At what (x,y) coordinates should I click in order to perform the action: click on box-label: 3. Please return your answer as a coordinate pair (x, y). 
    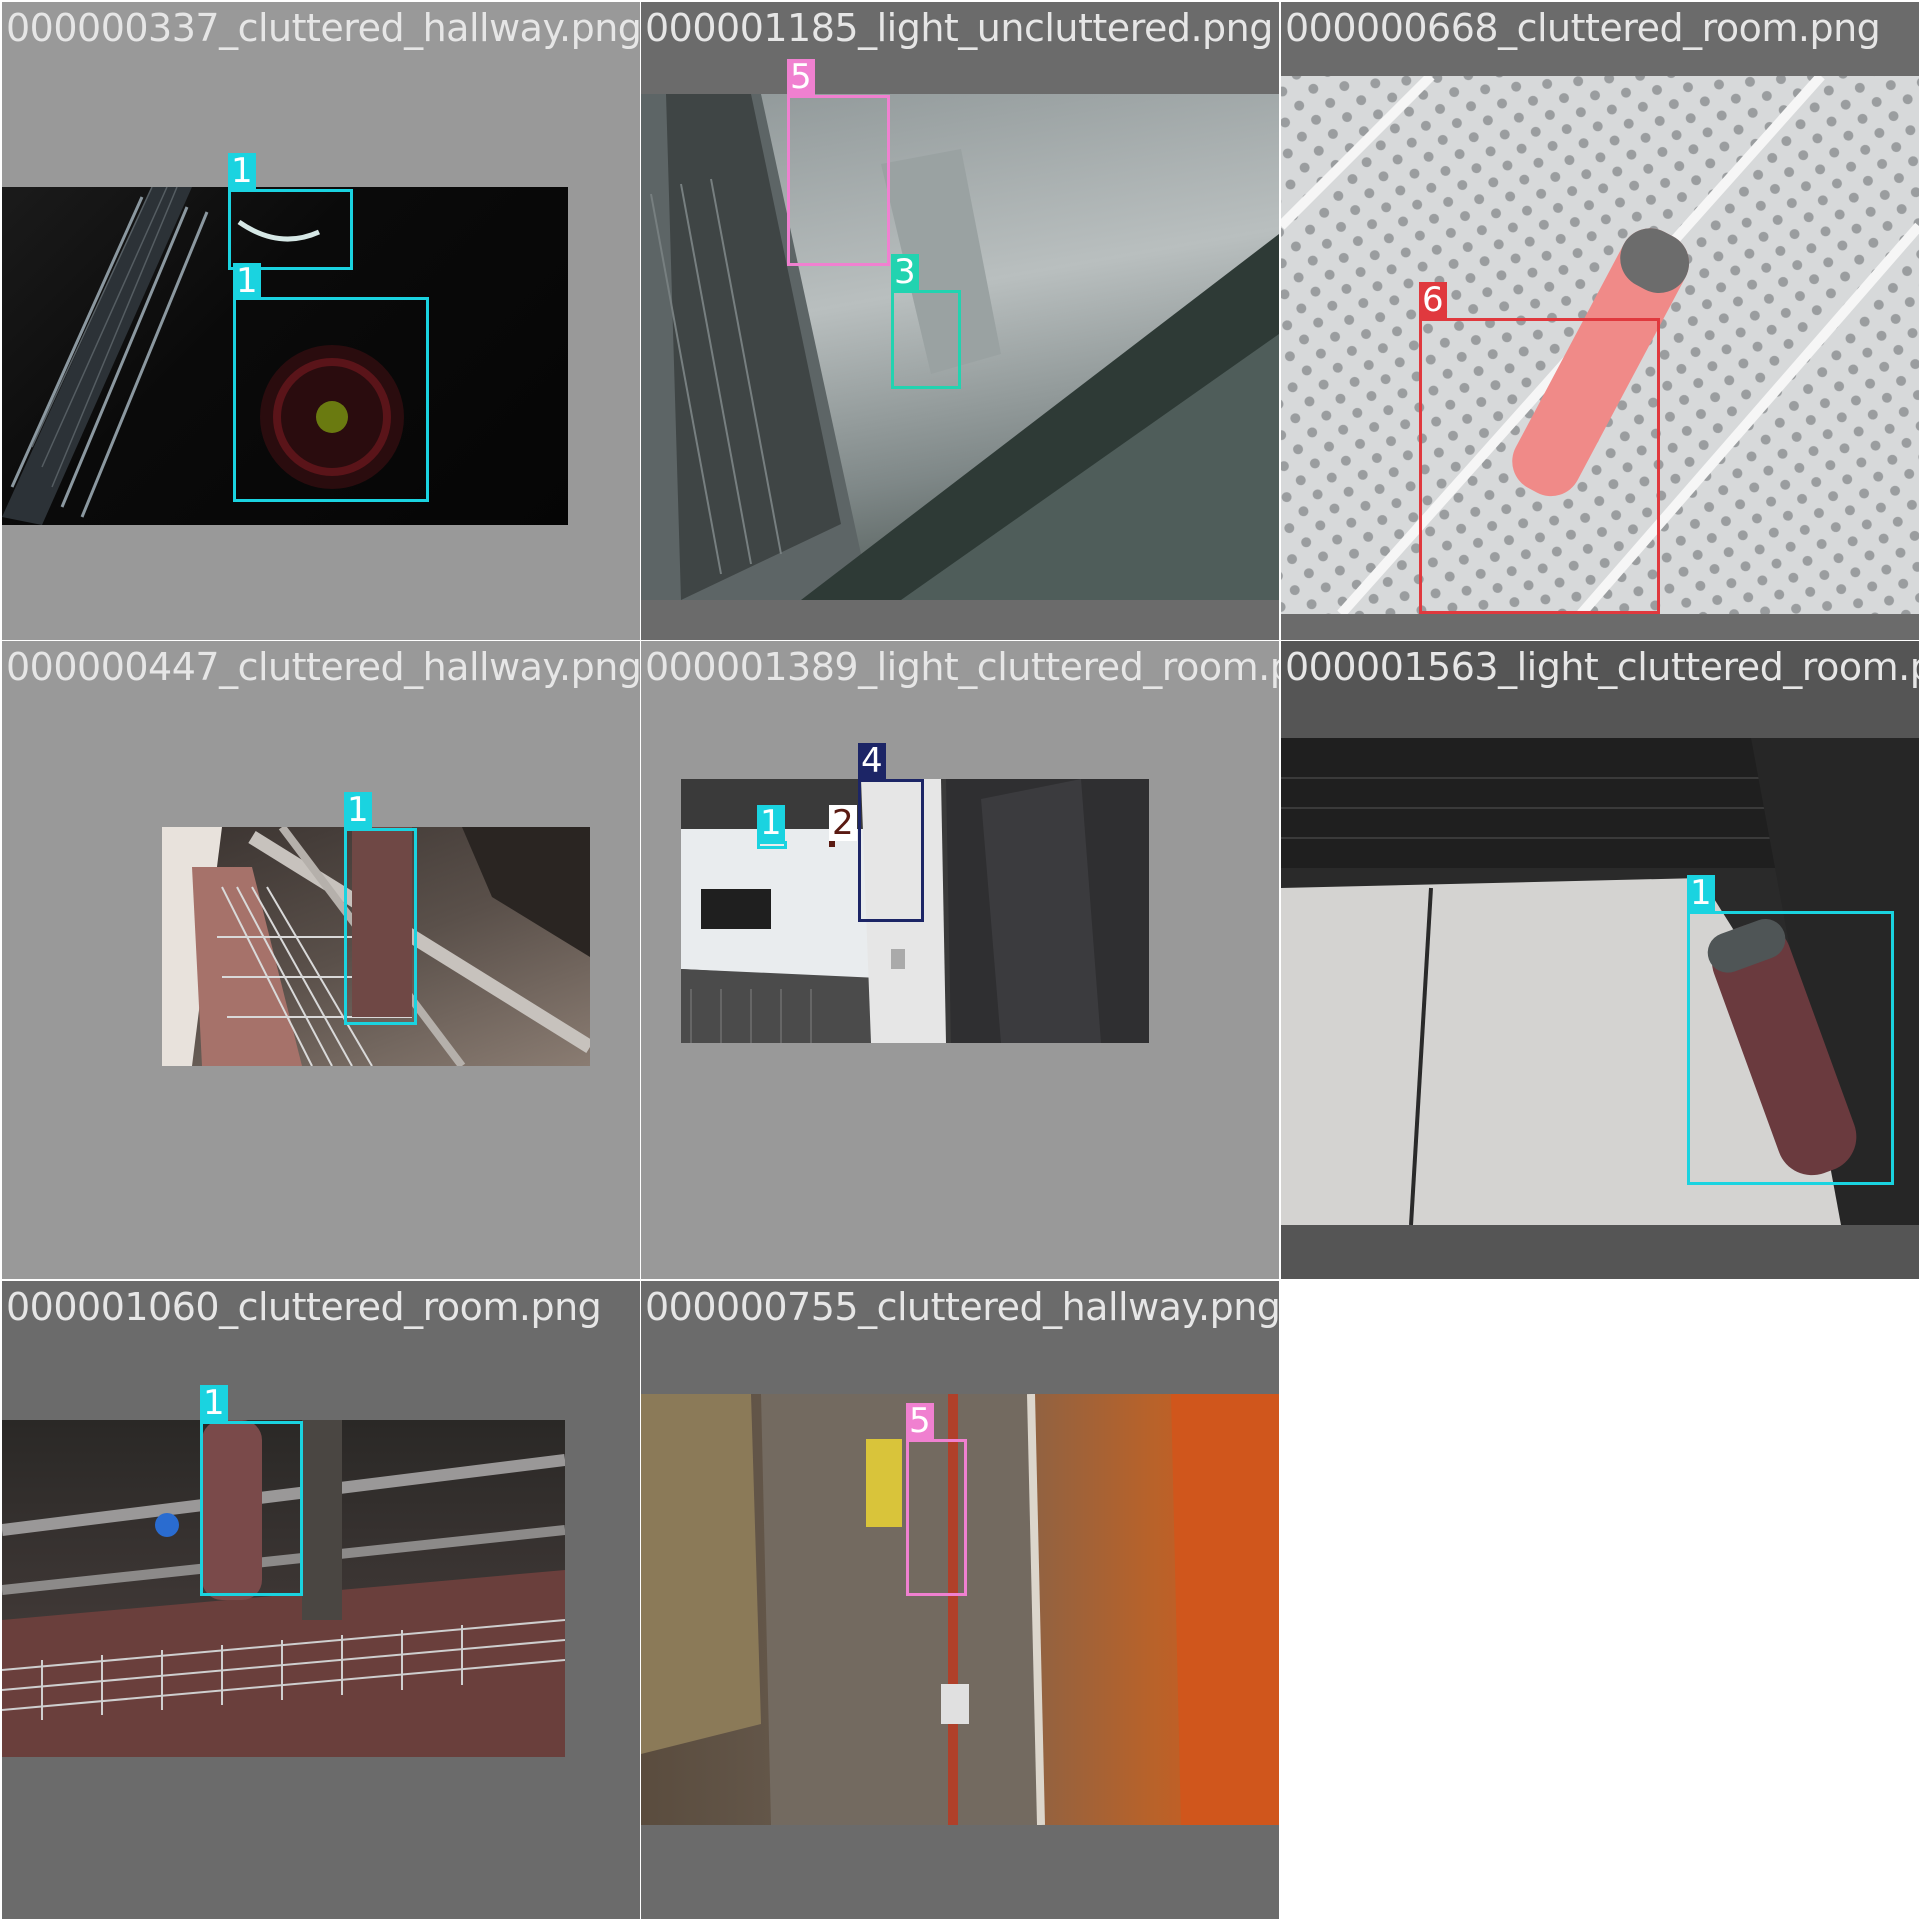
    Looking at the image, I should click on (905, 272).